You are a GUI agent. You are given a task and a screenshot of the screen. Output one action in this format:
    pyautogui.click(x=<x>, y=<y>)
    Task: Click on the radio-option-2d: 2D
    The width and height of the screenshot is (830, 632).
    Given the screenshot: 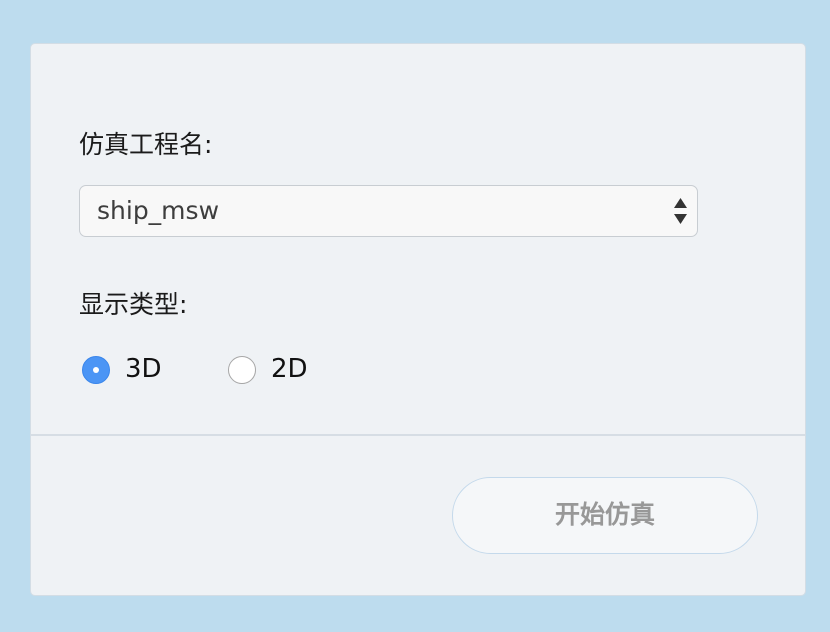 What is the action you would take?
    pyautogui.click(x=288, y=368)
    